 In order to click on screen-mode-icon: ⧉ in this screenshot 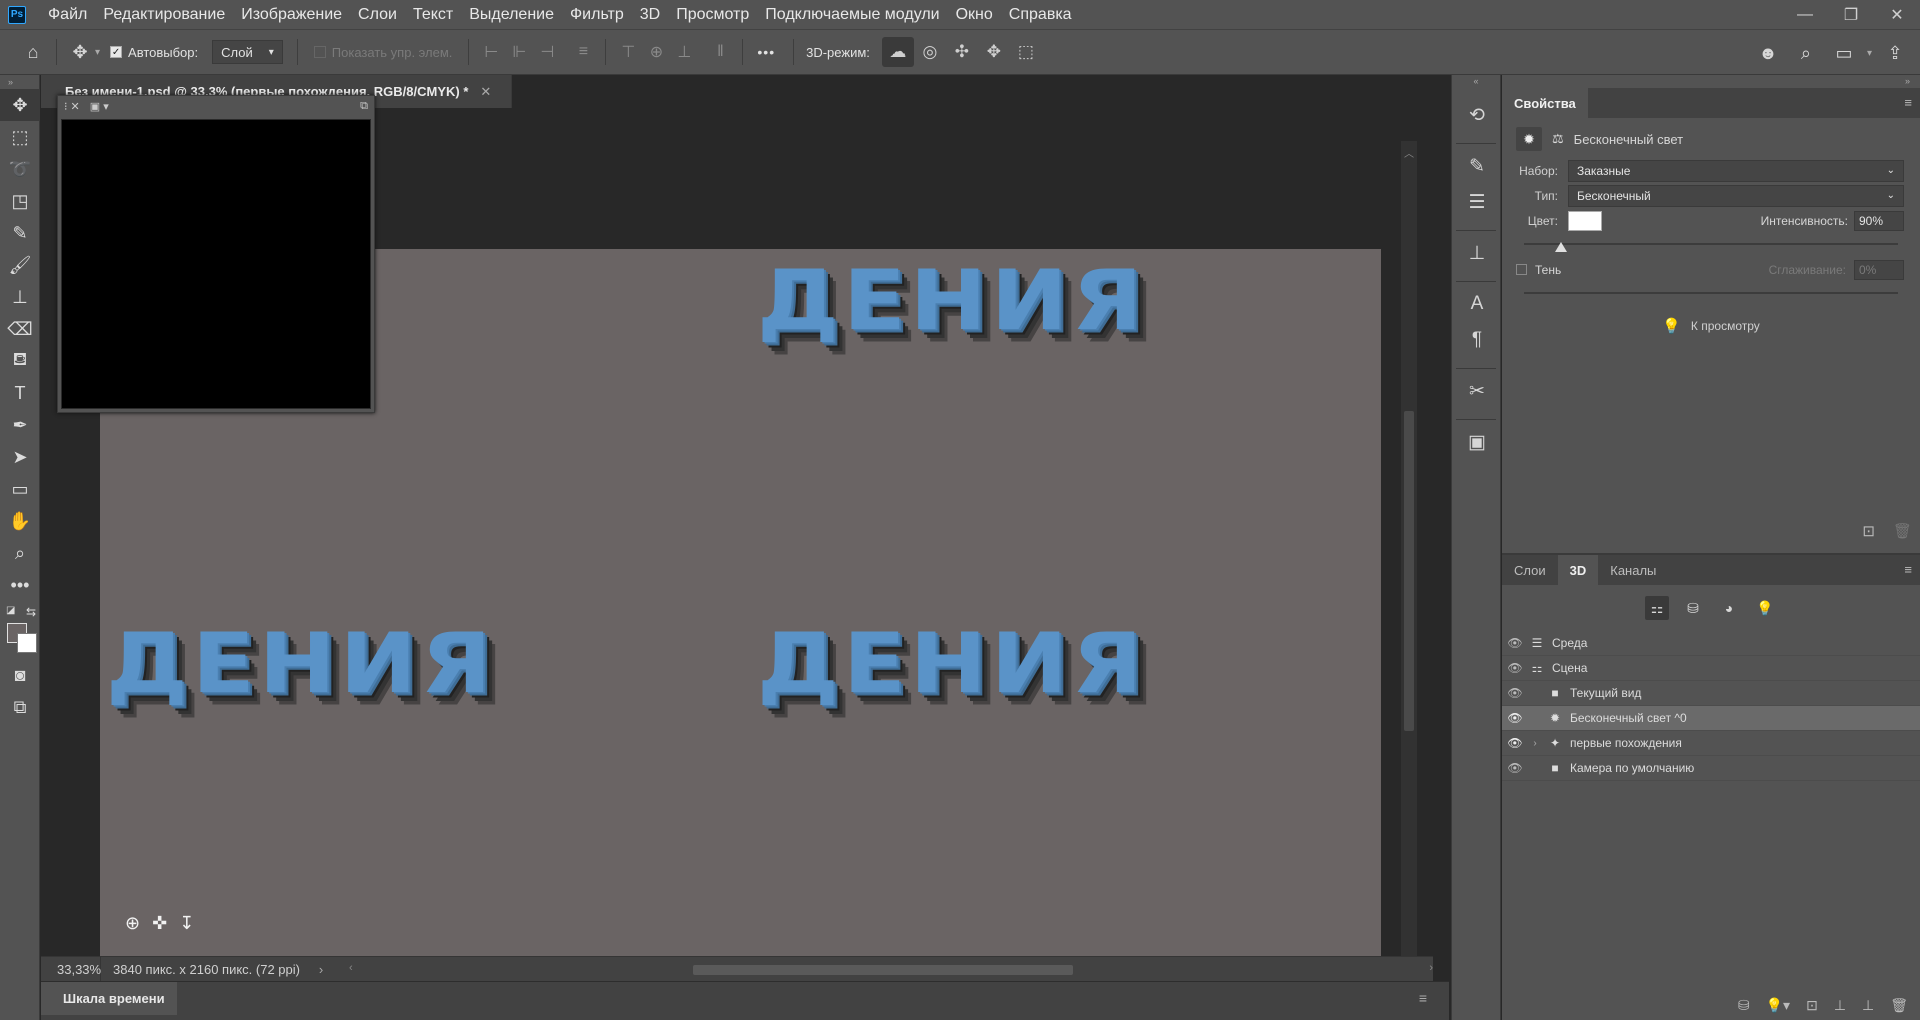, I will do `click(20, 707)`.